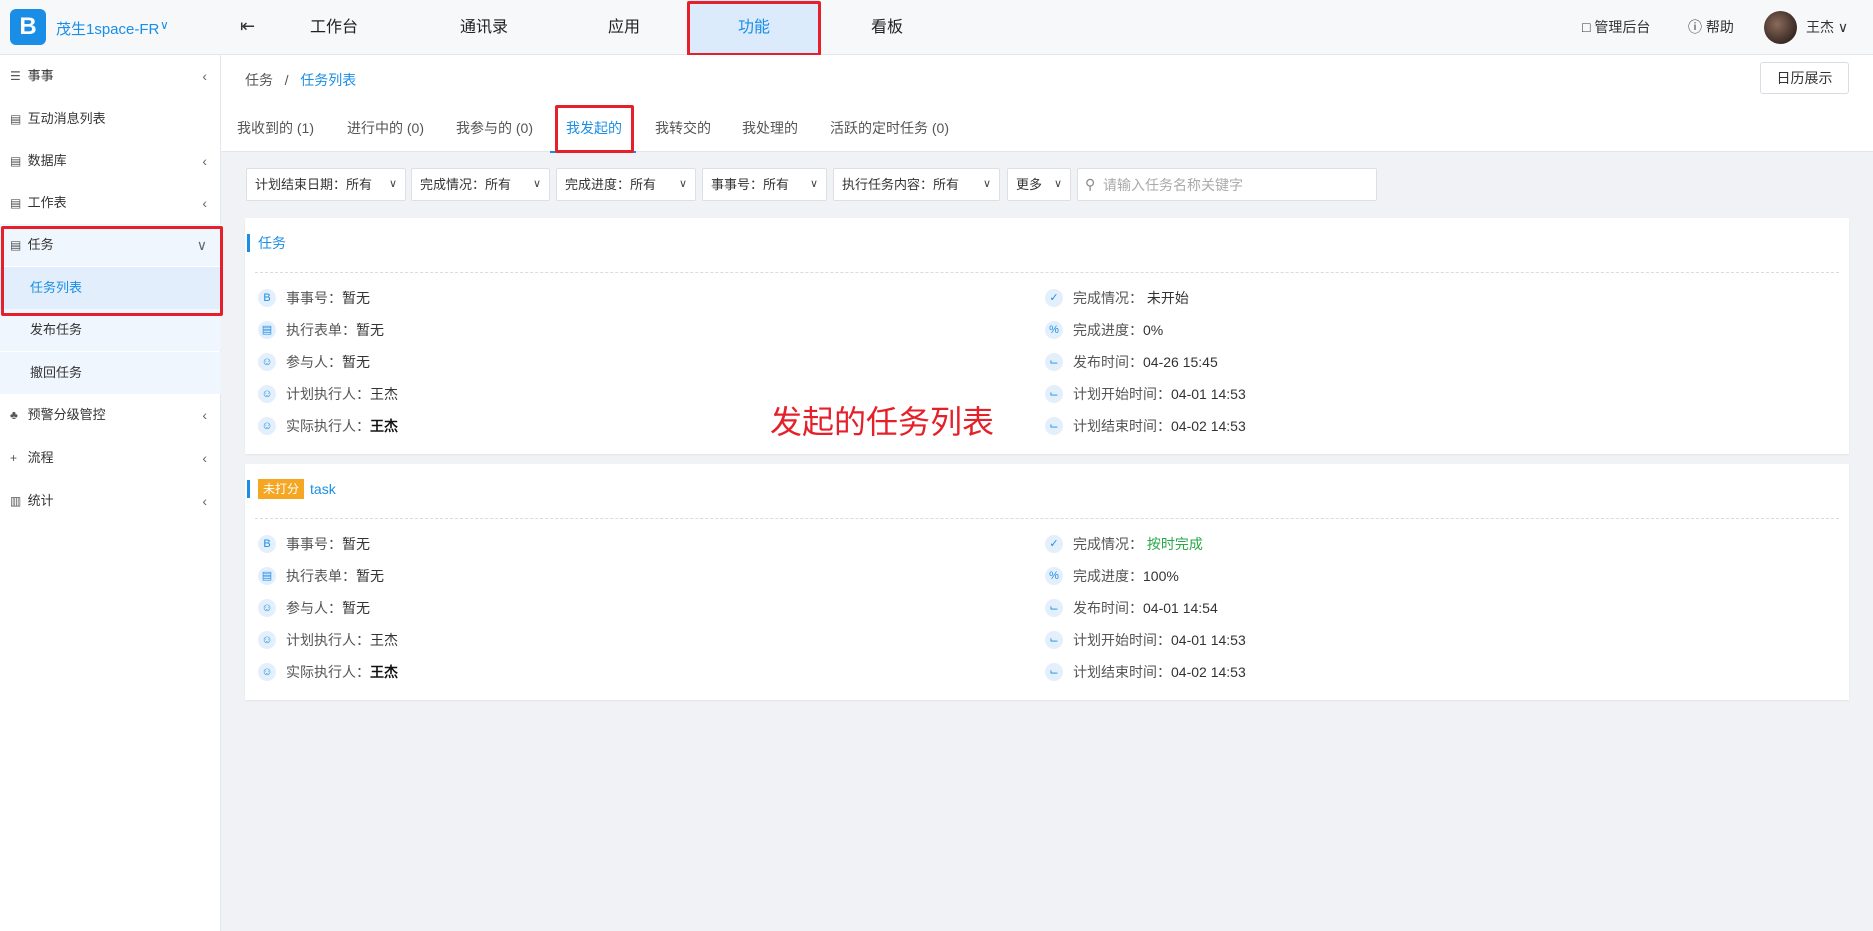  I want to click on breadcrumb: 任务 / 任务列表, so click(300, 80).